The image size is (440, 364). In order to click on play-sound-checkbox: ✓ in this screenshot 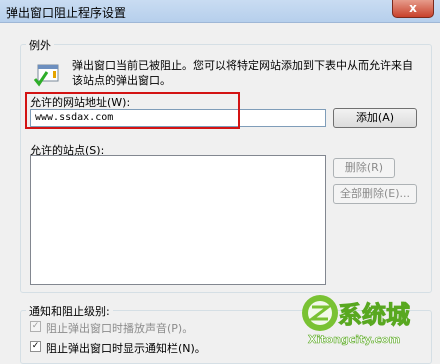, I will do `click(35, 326)`.